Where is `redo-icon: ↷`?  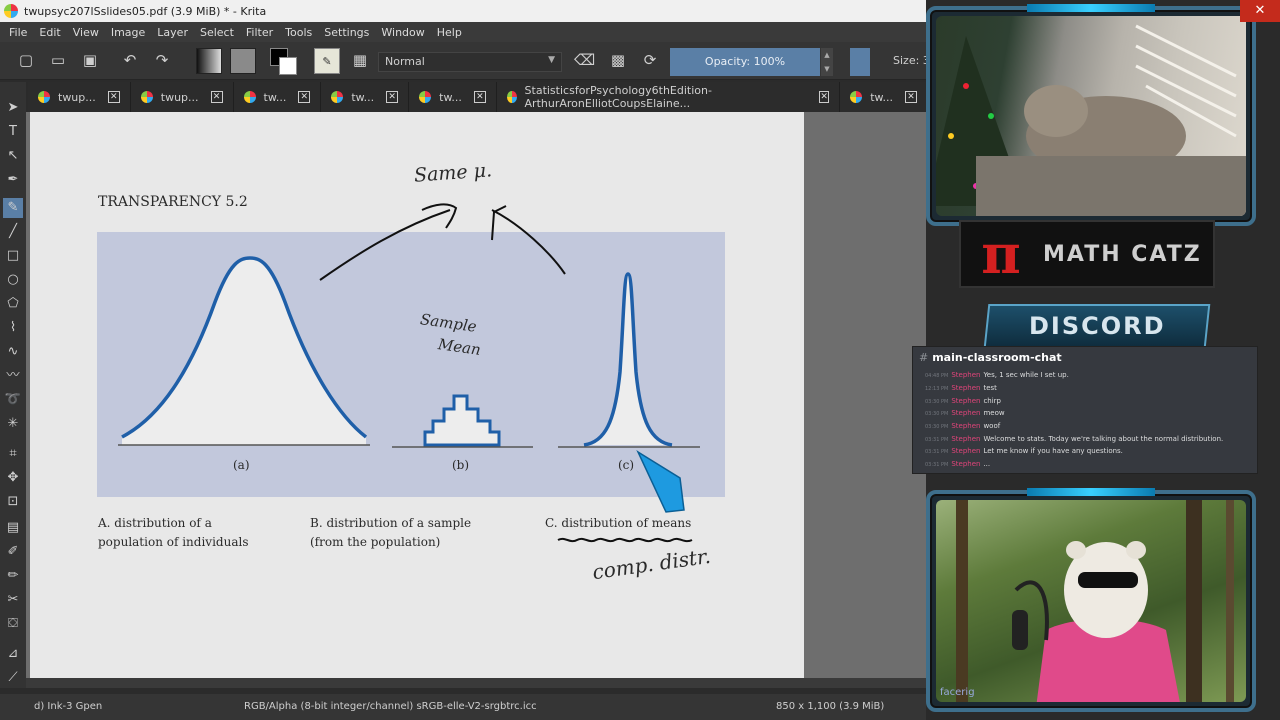 redo-icon: ↷ is located at coordinates (162, 60).